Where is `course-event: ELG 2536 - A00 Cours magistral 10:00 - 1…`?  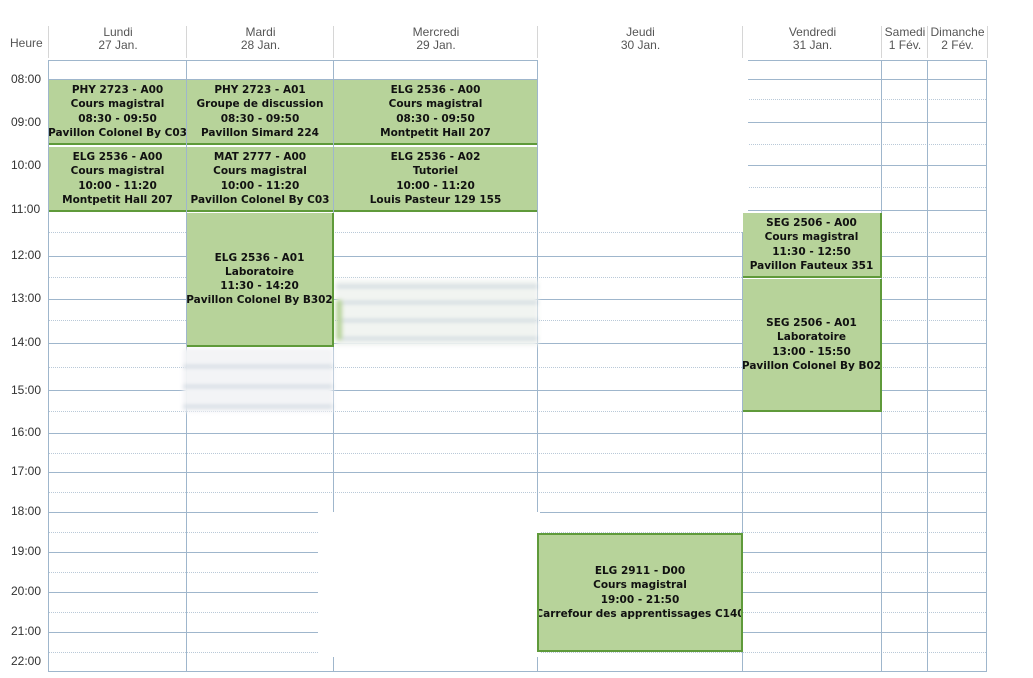 course-event: ELG 2536 - A00 Cours magistral 10:00 - 1… is located at coordinates (117, 179).